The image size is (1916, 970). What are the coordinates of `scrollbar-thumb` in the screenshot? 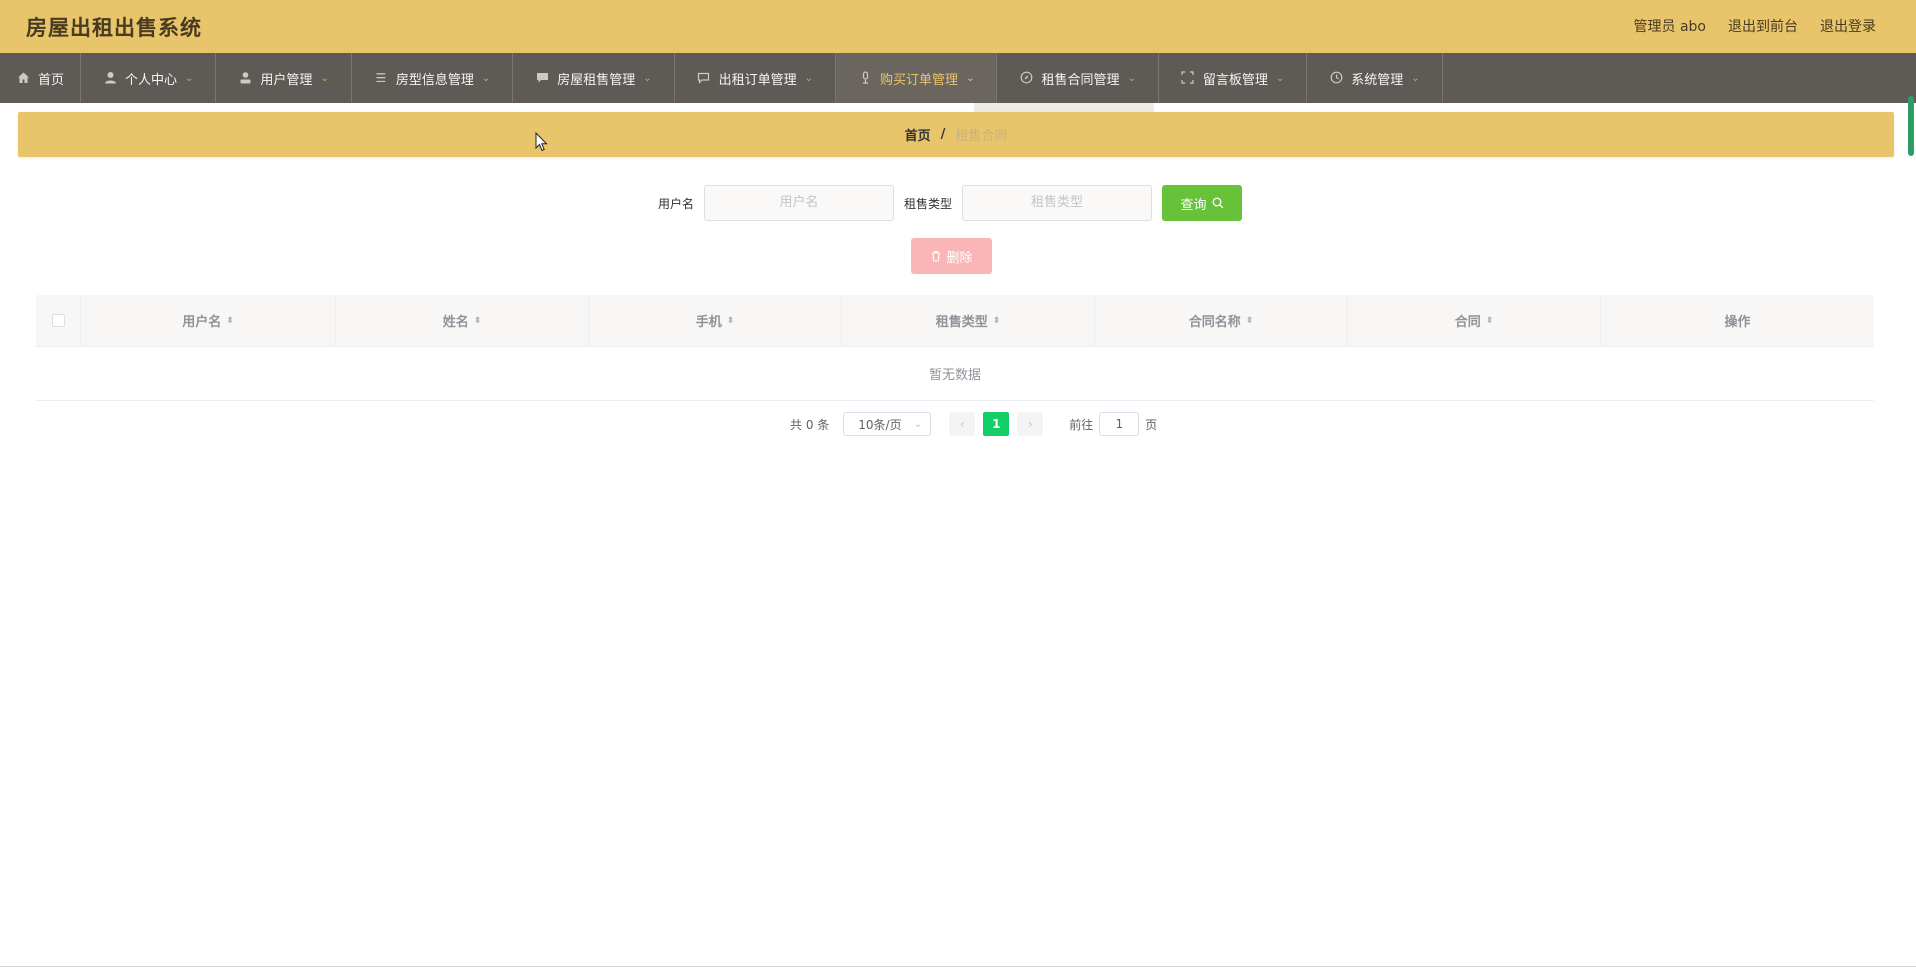 It's located at (1911, 126).